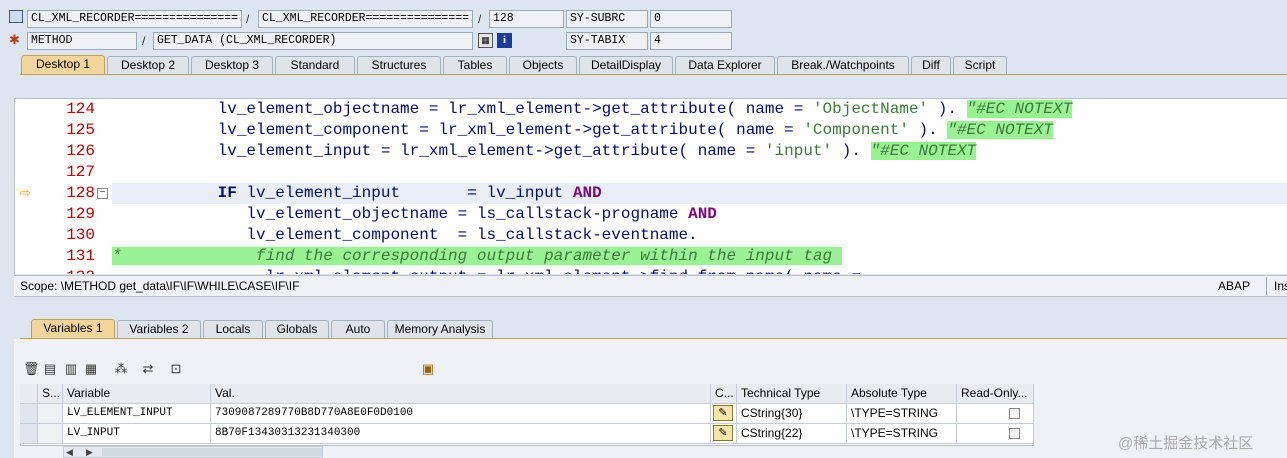 The height and width of the screenshot is (458, 1287). I want to click on line-number: 126, so click(80, 151).